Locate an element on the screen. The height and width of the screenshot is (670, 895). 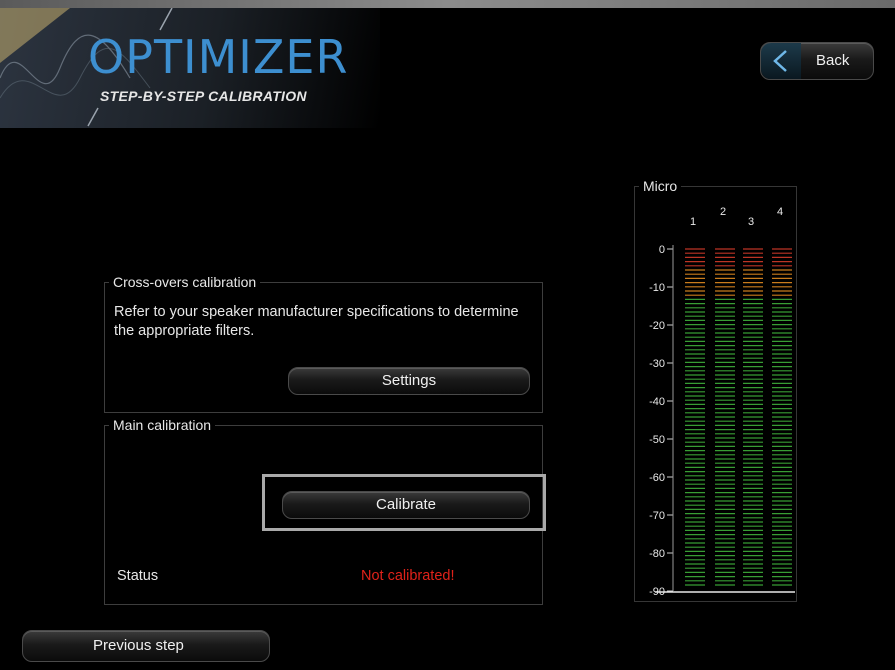
status-value: Not calibrated! is located at coordinates (408, 576).